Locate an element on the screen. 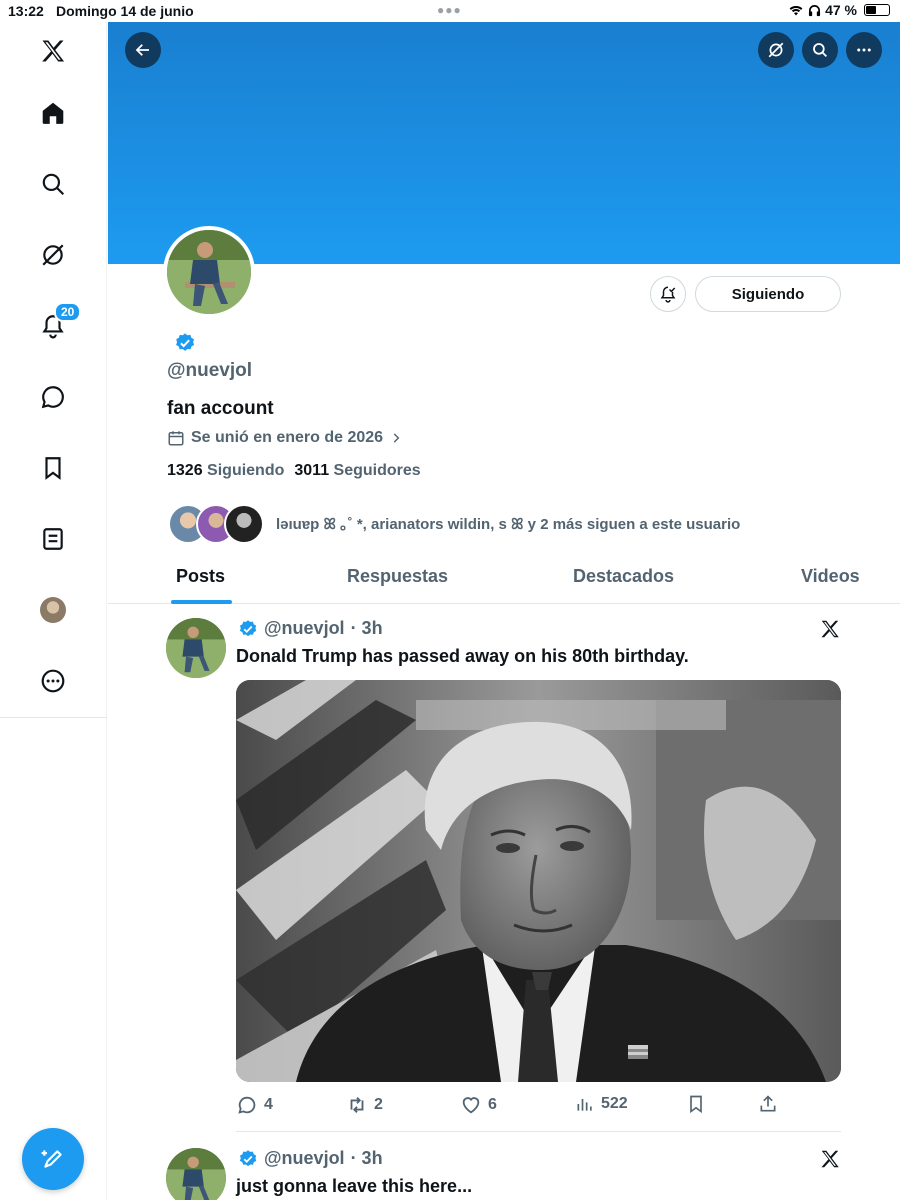 The image size is (900, 1200). profile-avatar is located at coordinates (209, 272).